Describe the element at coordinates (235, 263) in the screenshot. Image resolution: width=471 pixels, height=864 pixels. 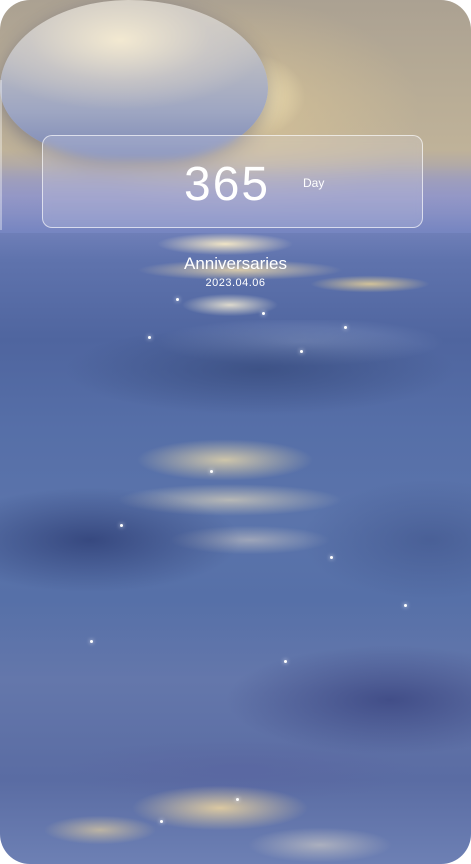
I see `anniversary-title: Anniversaries` at that location.